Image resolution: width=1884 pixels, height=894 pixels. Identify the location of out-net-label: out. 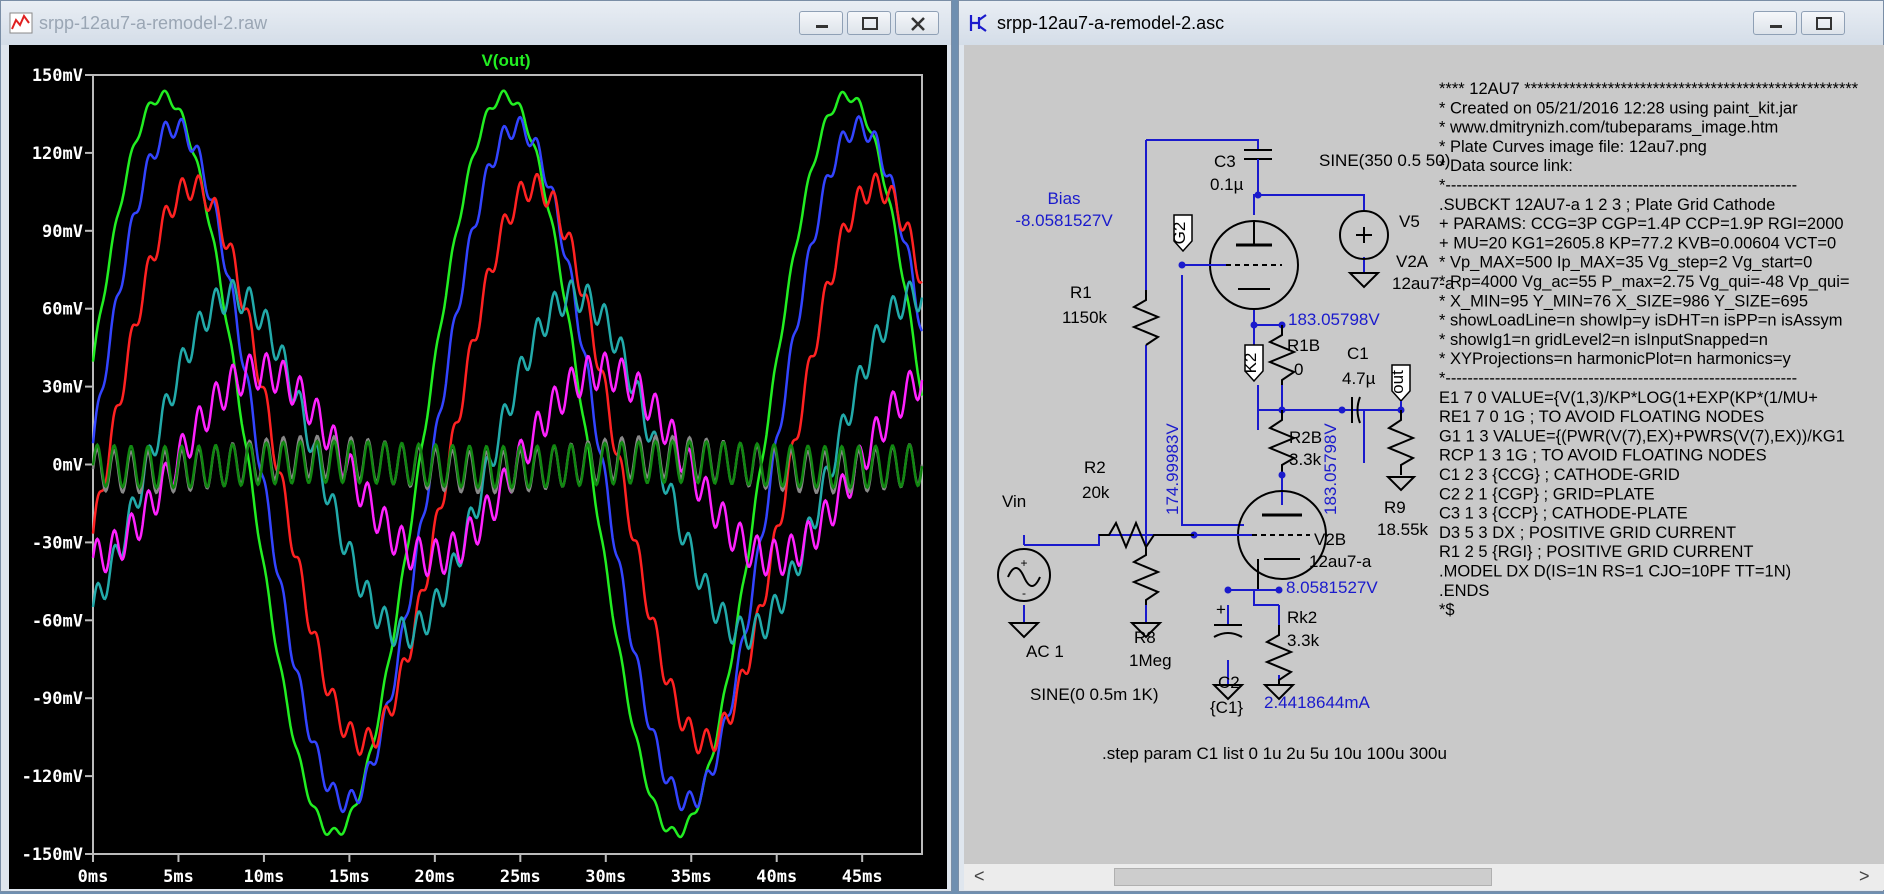
(1399, 387).